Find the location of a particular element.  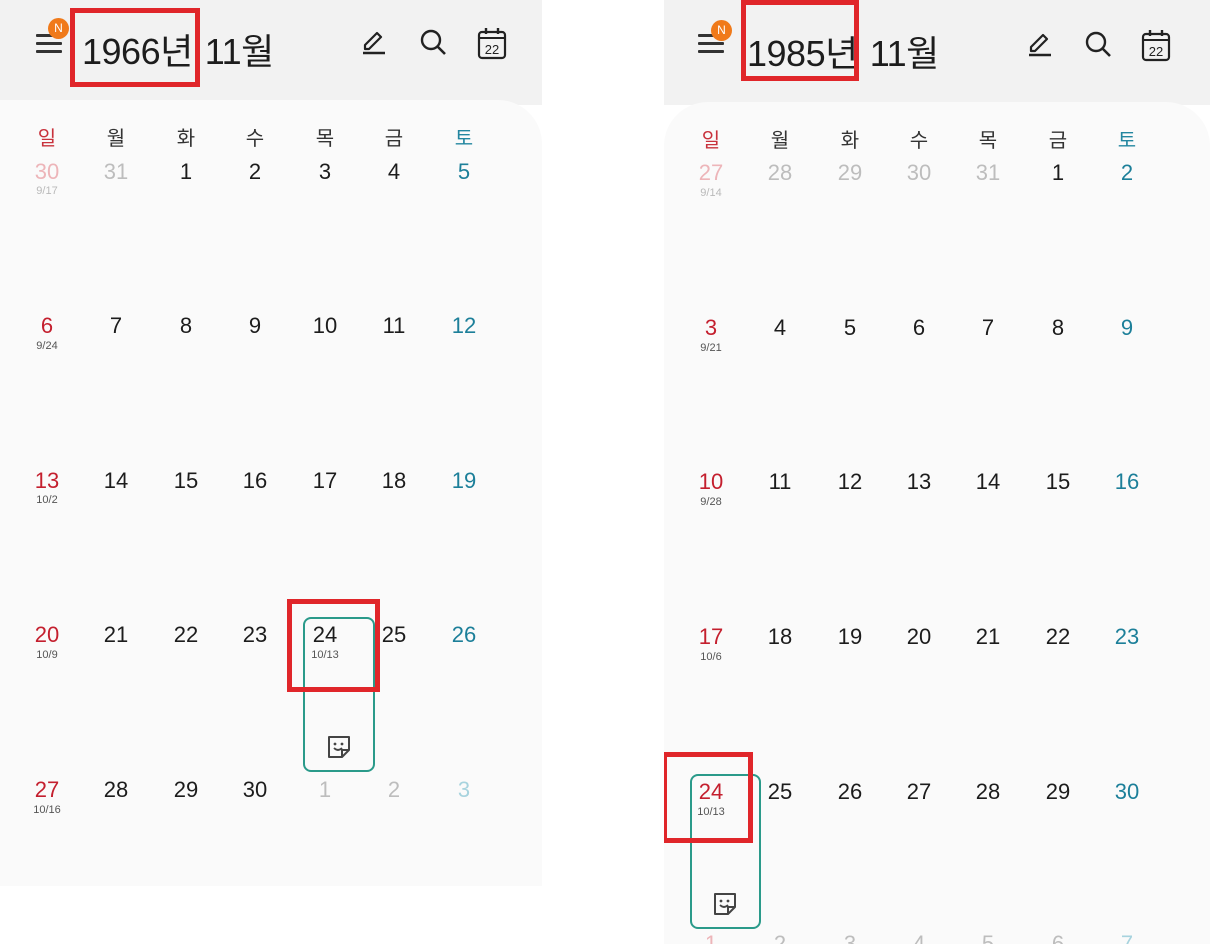

lunar-date: 10/16 is located at coordinates (47, 810).